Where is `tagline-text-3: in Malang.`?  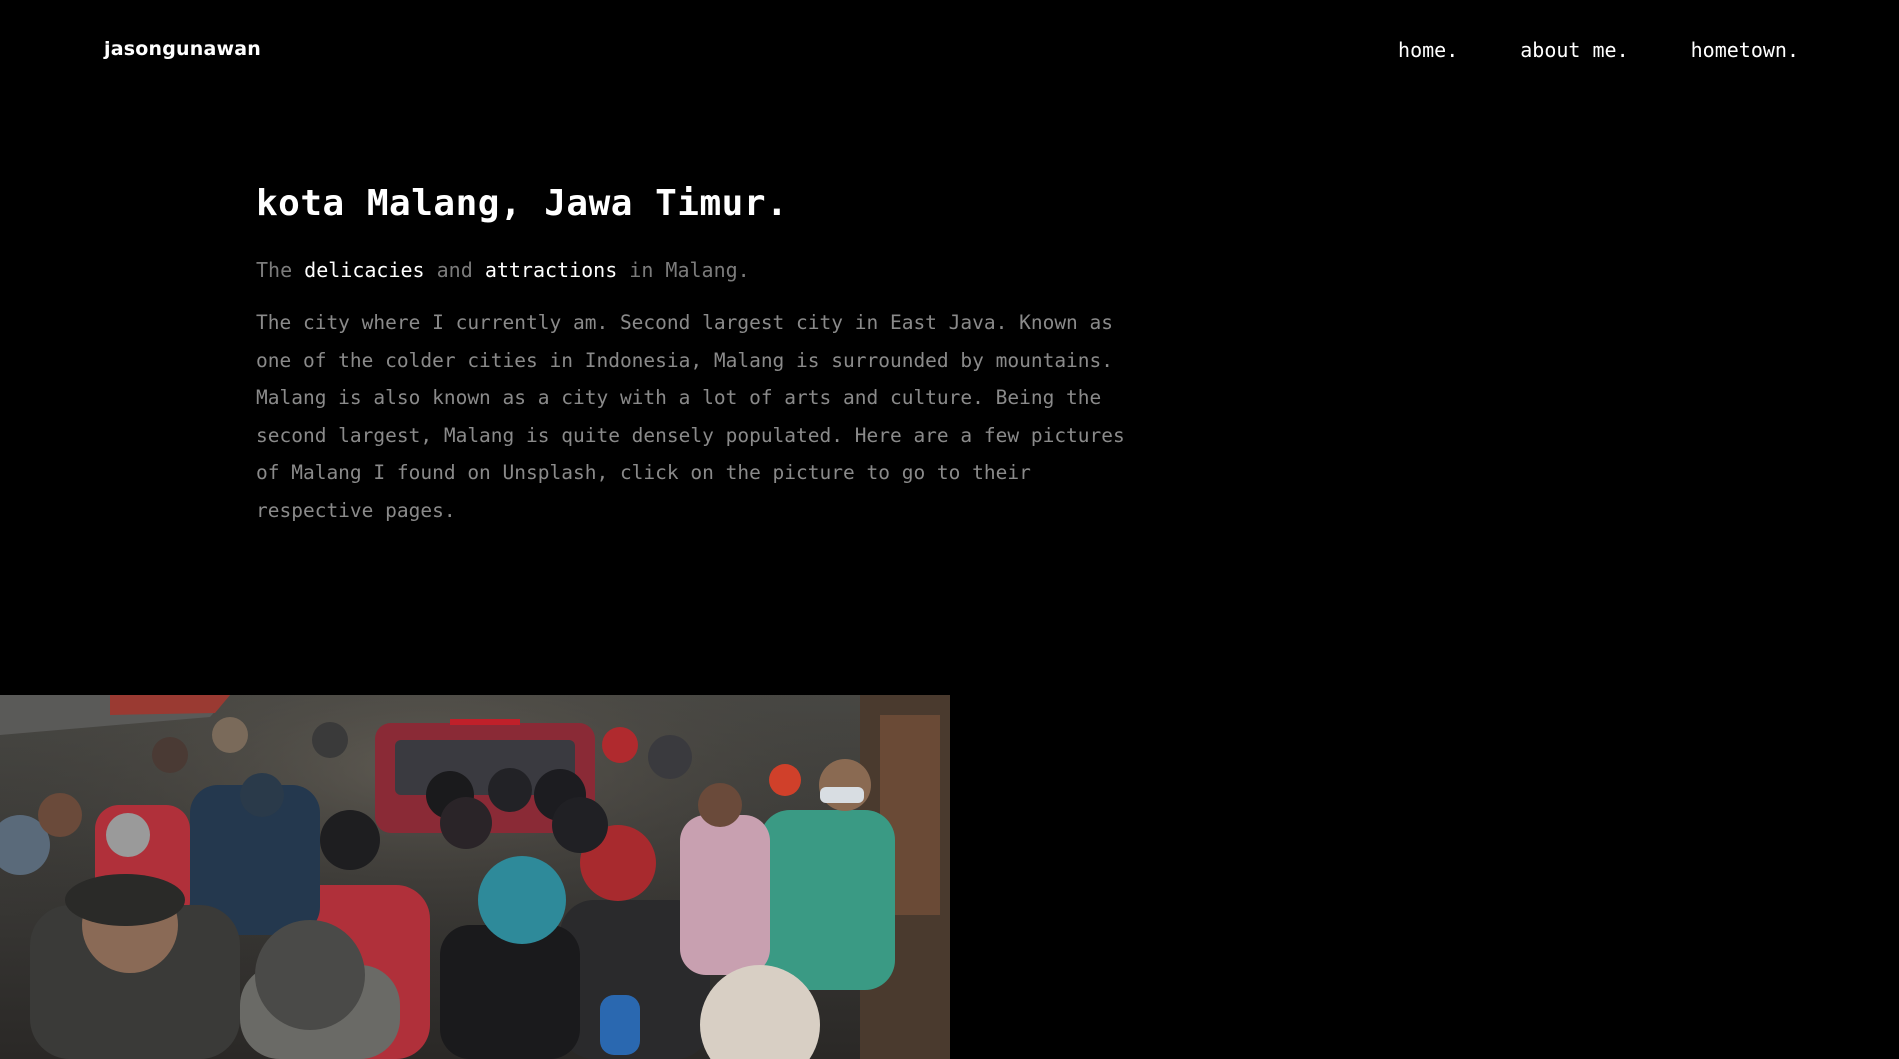 tagline-text-3: in Malang. is located at coordinates (683, 270).